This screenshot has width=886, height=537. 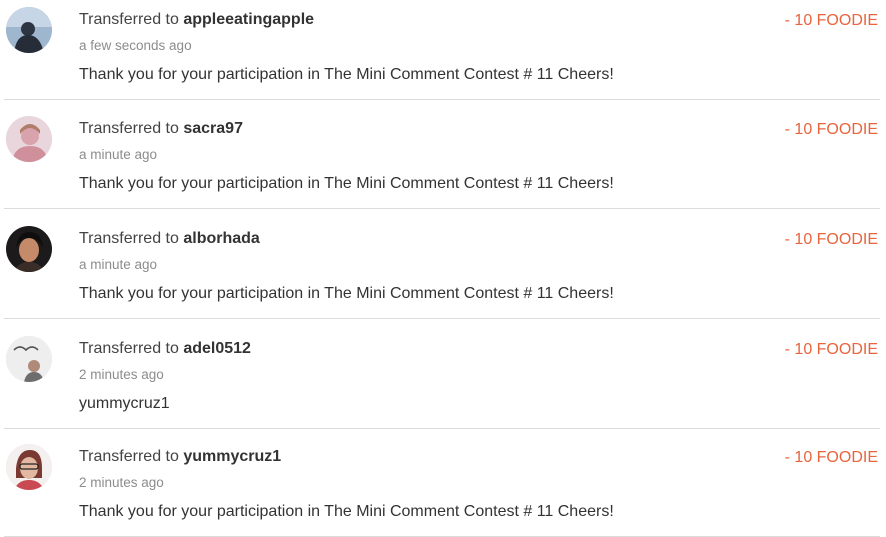 What do you see at coordinates (135, 45) in the screenshot?
I see `timestamp: a few seconds ago` at bounding box center [135, 45].